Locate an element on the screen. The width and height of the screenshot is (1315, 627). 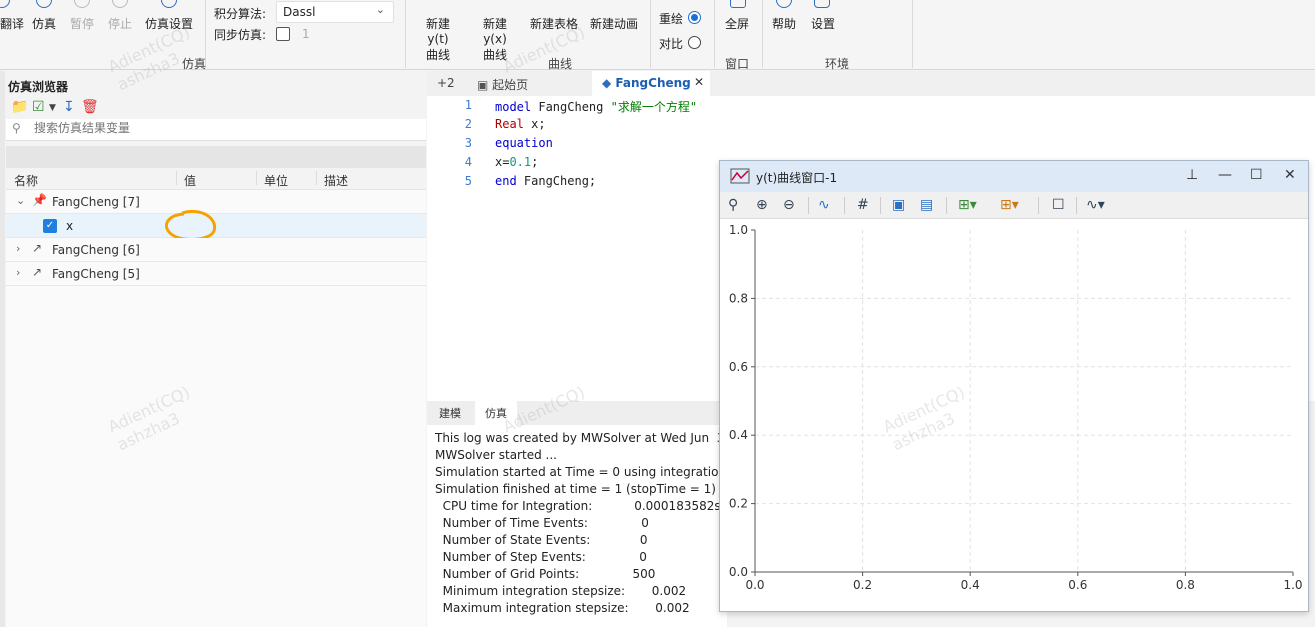
model-icon: ◆ is located at coordinates (607, 83).